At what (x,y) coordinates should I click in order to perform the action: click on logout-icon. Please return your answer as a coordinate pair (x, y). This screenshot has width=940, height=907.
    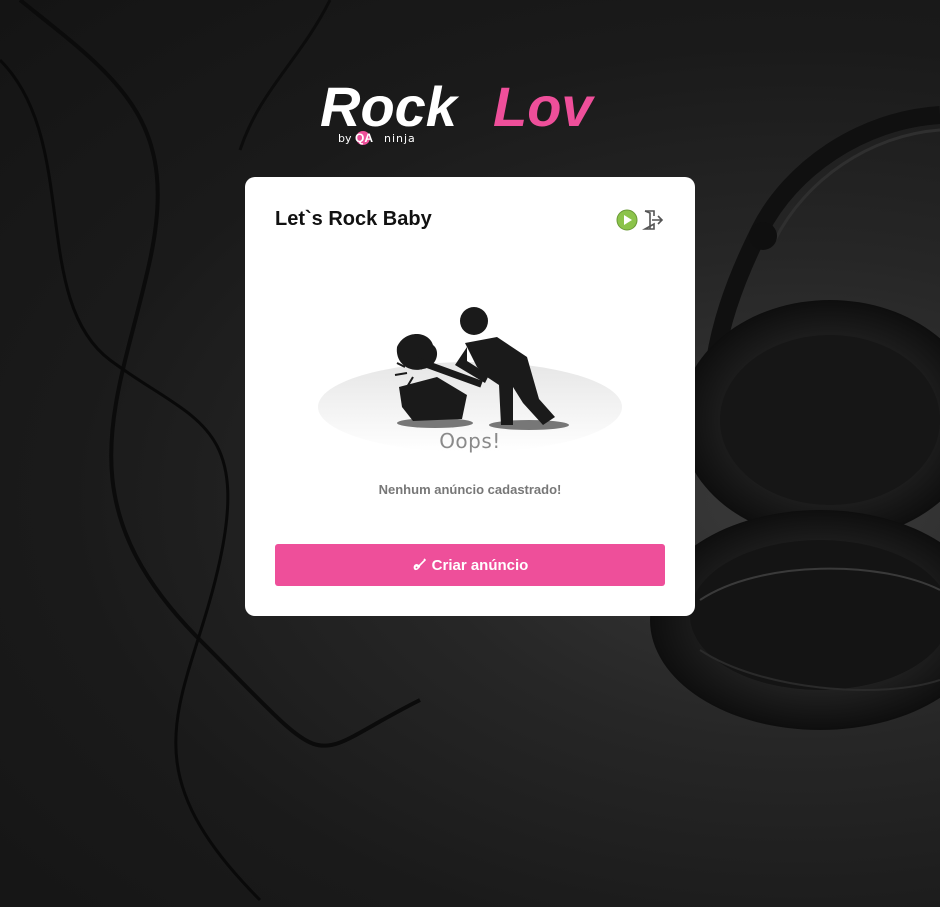
    Looking at the image, I should click on (653, 220).